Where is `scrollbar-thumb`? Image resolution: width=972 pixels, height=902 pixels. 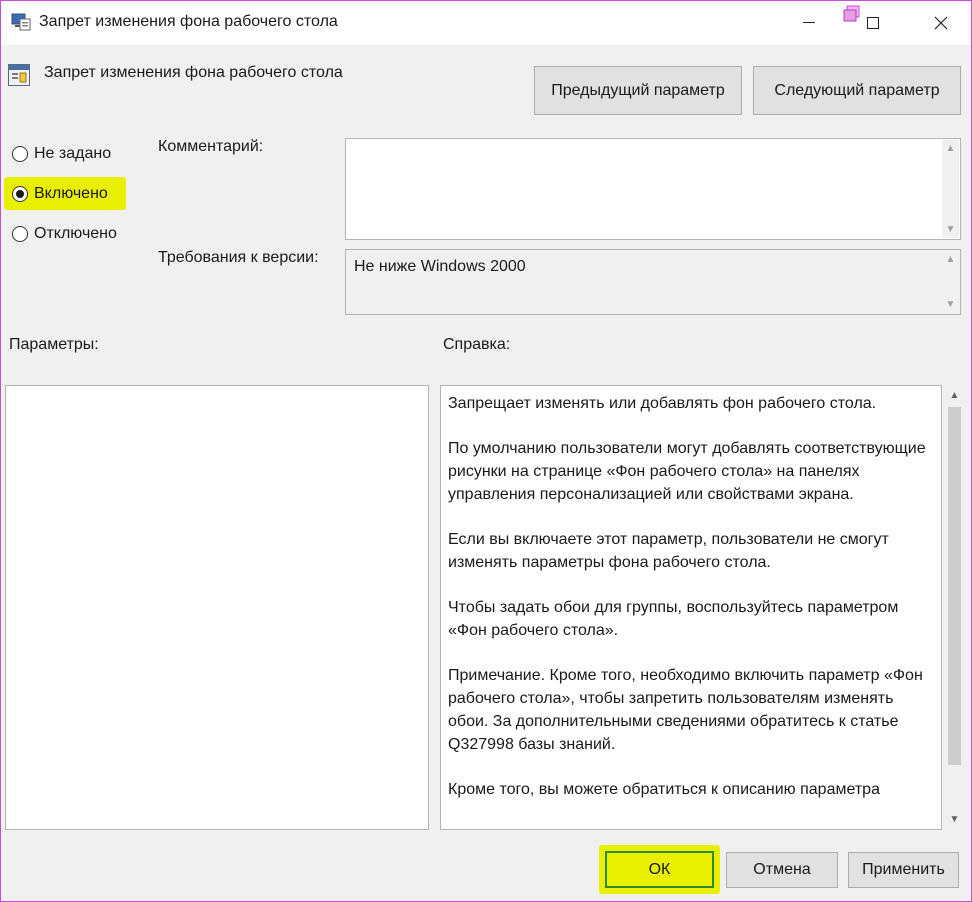
scrollbar-thumb is located at coordinates (954, 586).